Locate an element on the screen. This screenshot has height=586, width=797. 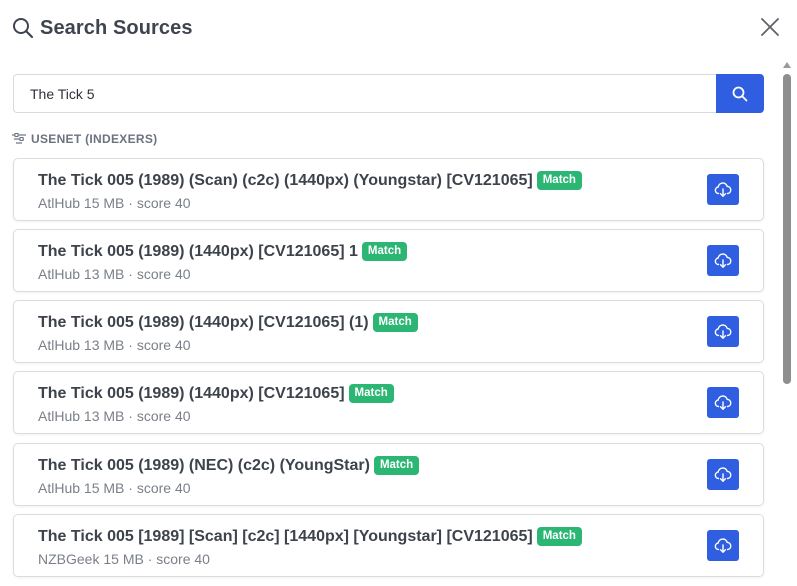
section-label-usenet: USENET (INDEXERS) is located at coordinates (84, 139).